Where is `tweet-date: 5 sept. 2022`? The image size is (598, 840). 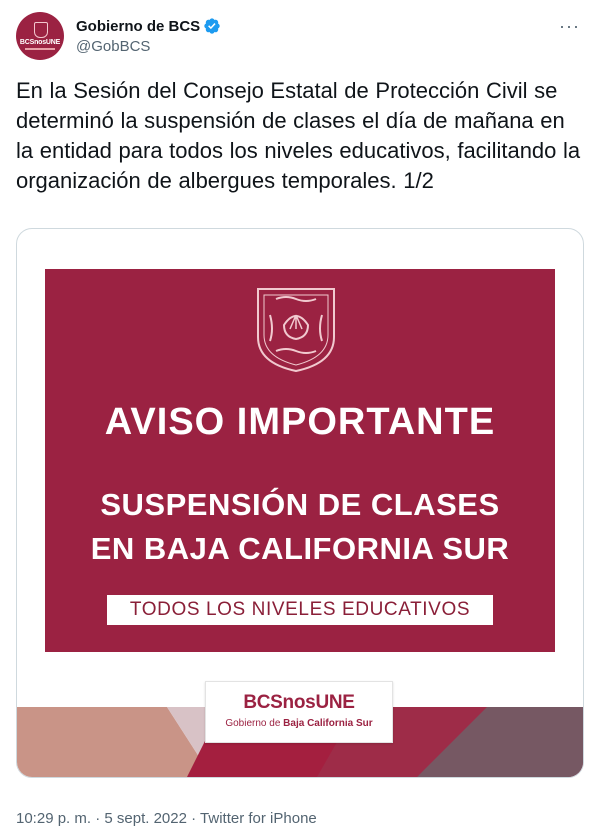
tweet-date: 5 sept. 2022 is located at coordinates (145, 818).